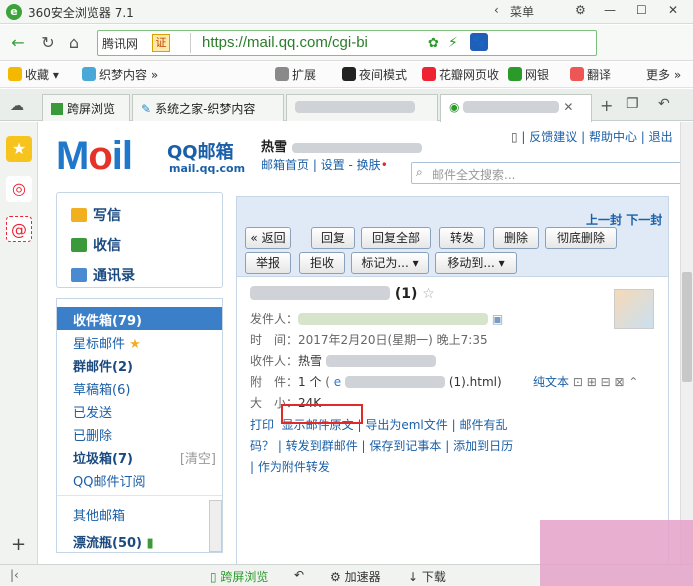  What do you see at coordinates (96, 245) in the screenshot?
I see `receive-mail-button: 收信` at bounding box center [96, 245].